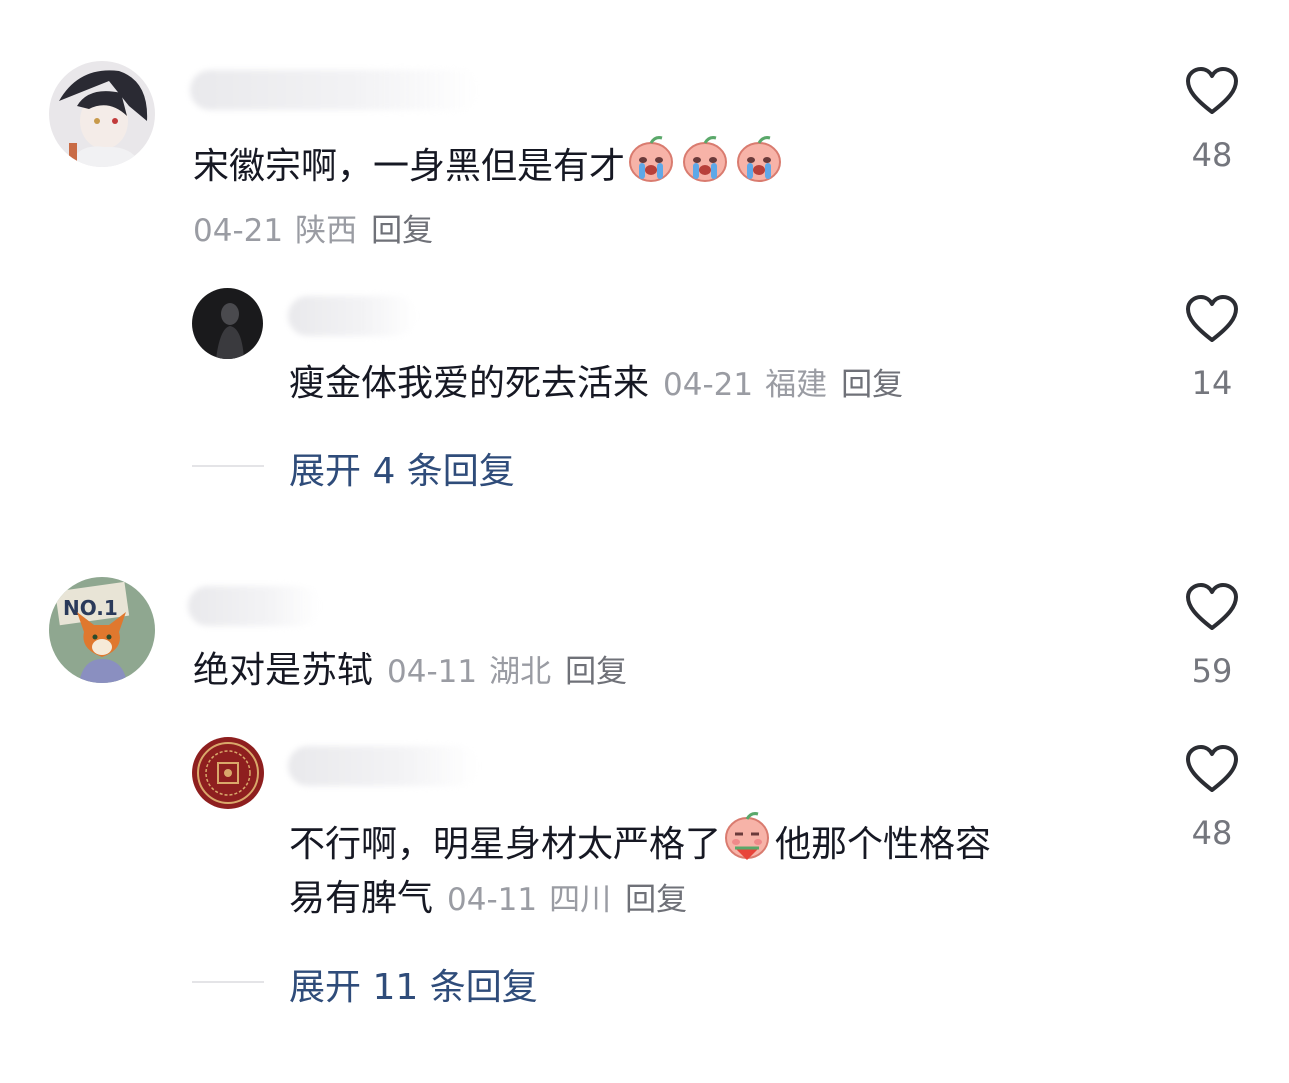  I want to click on comment-date: 04-11, so click(432, 672).